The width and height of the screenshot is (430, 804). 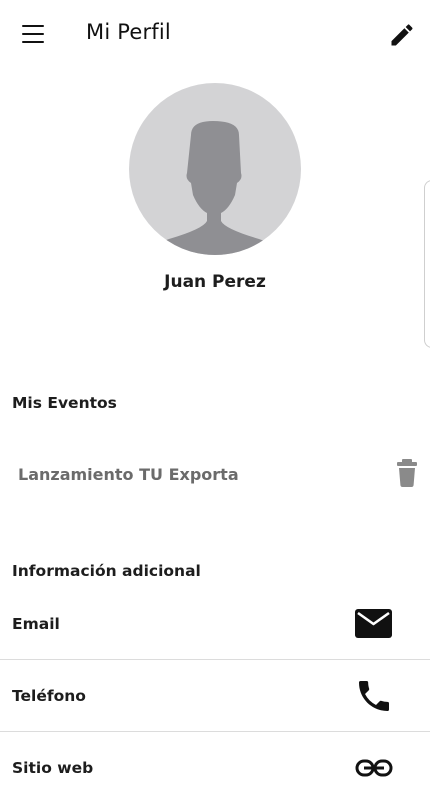 I want to click on info-label-website: Sitio web, so click(x=53, y=768).